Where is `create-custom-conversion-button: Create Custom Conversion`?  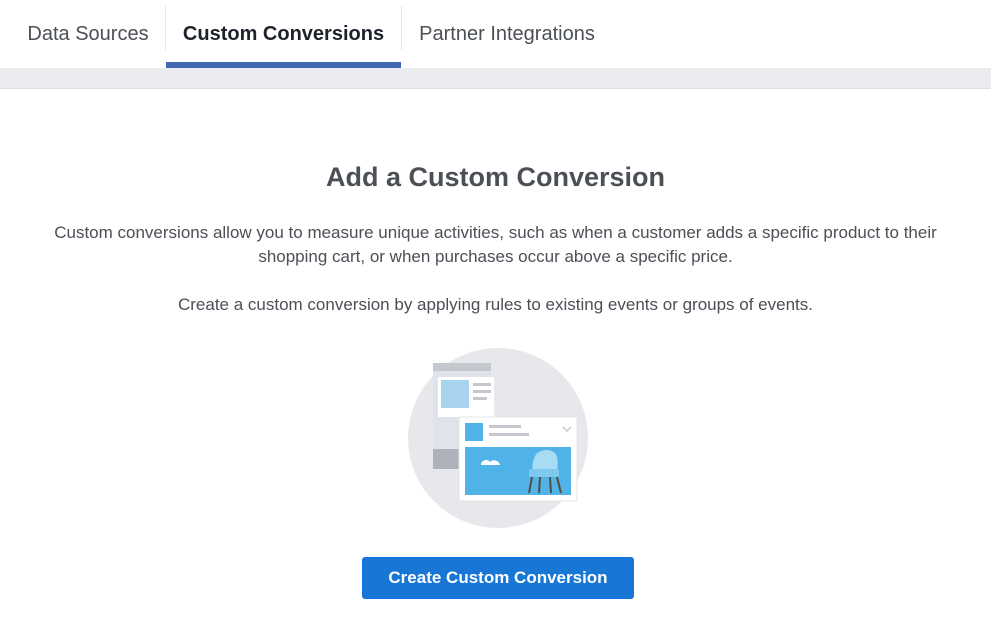 create-custom-conversion-button: Create Custom Conversion is located at coordinates (498, 578).